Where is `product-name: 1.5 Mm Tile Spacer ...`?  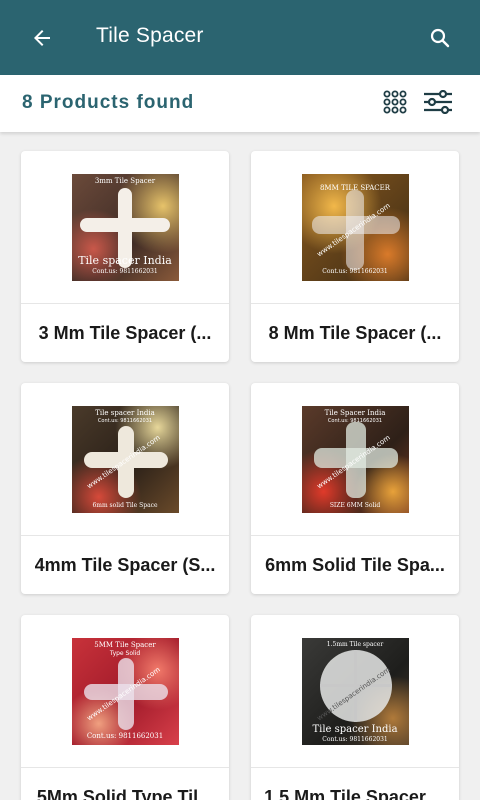 product-name: 1.5 Mm Tile Spacer ... is located at coordinates (355, 793).